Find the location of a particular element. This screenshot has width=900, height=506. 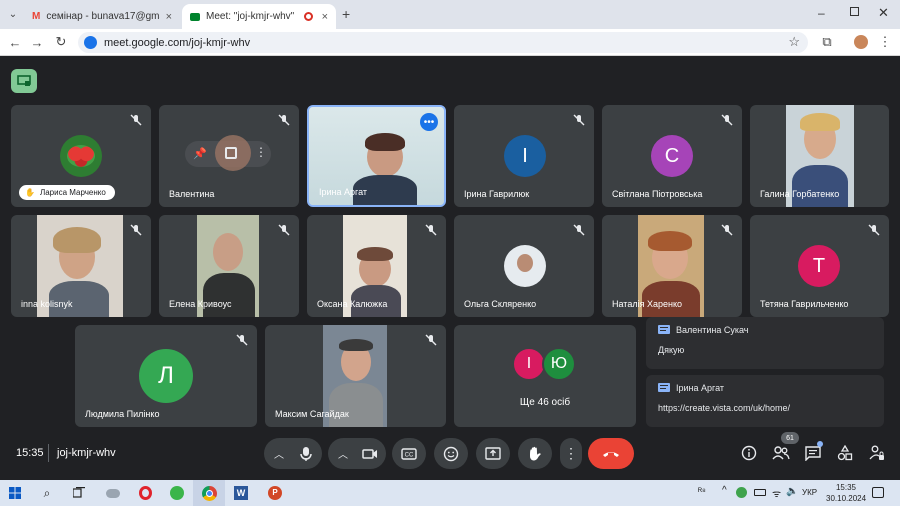

participant-tile: Елена Кривоус is located at coordinates (229, 266).